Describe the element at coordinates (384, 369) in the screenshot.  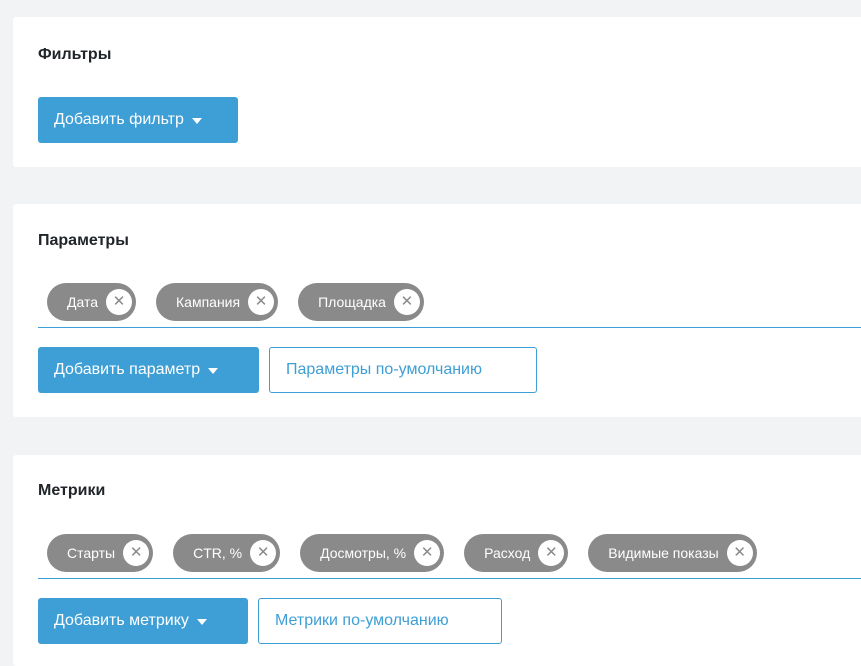
I see `default-parameters-label: Параметры по-умолчанию` at that location.